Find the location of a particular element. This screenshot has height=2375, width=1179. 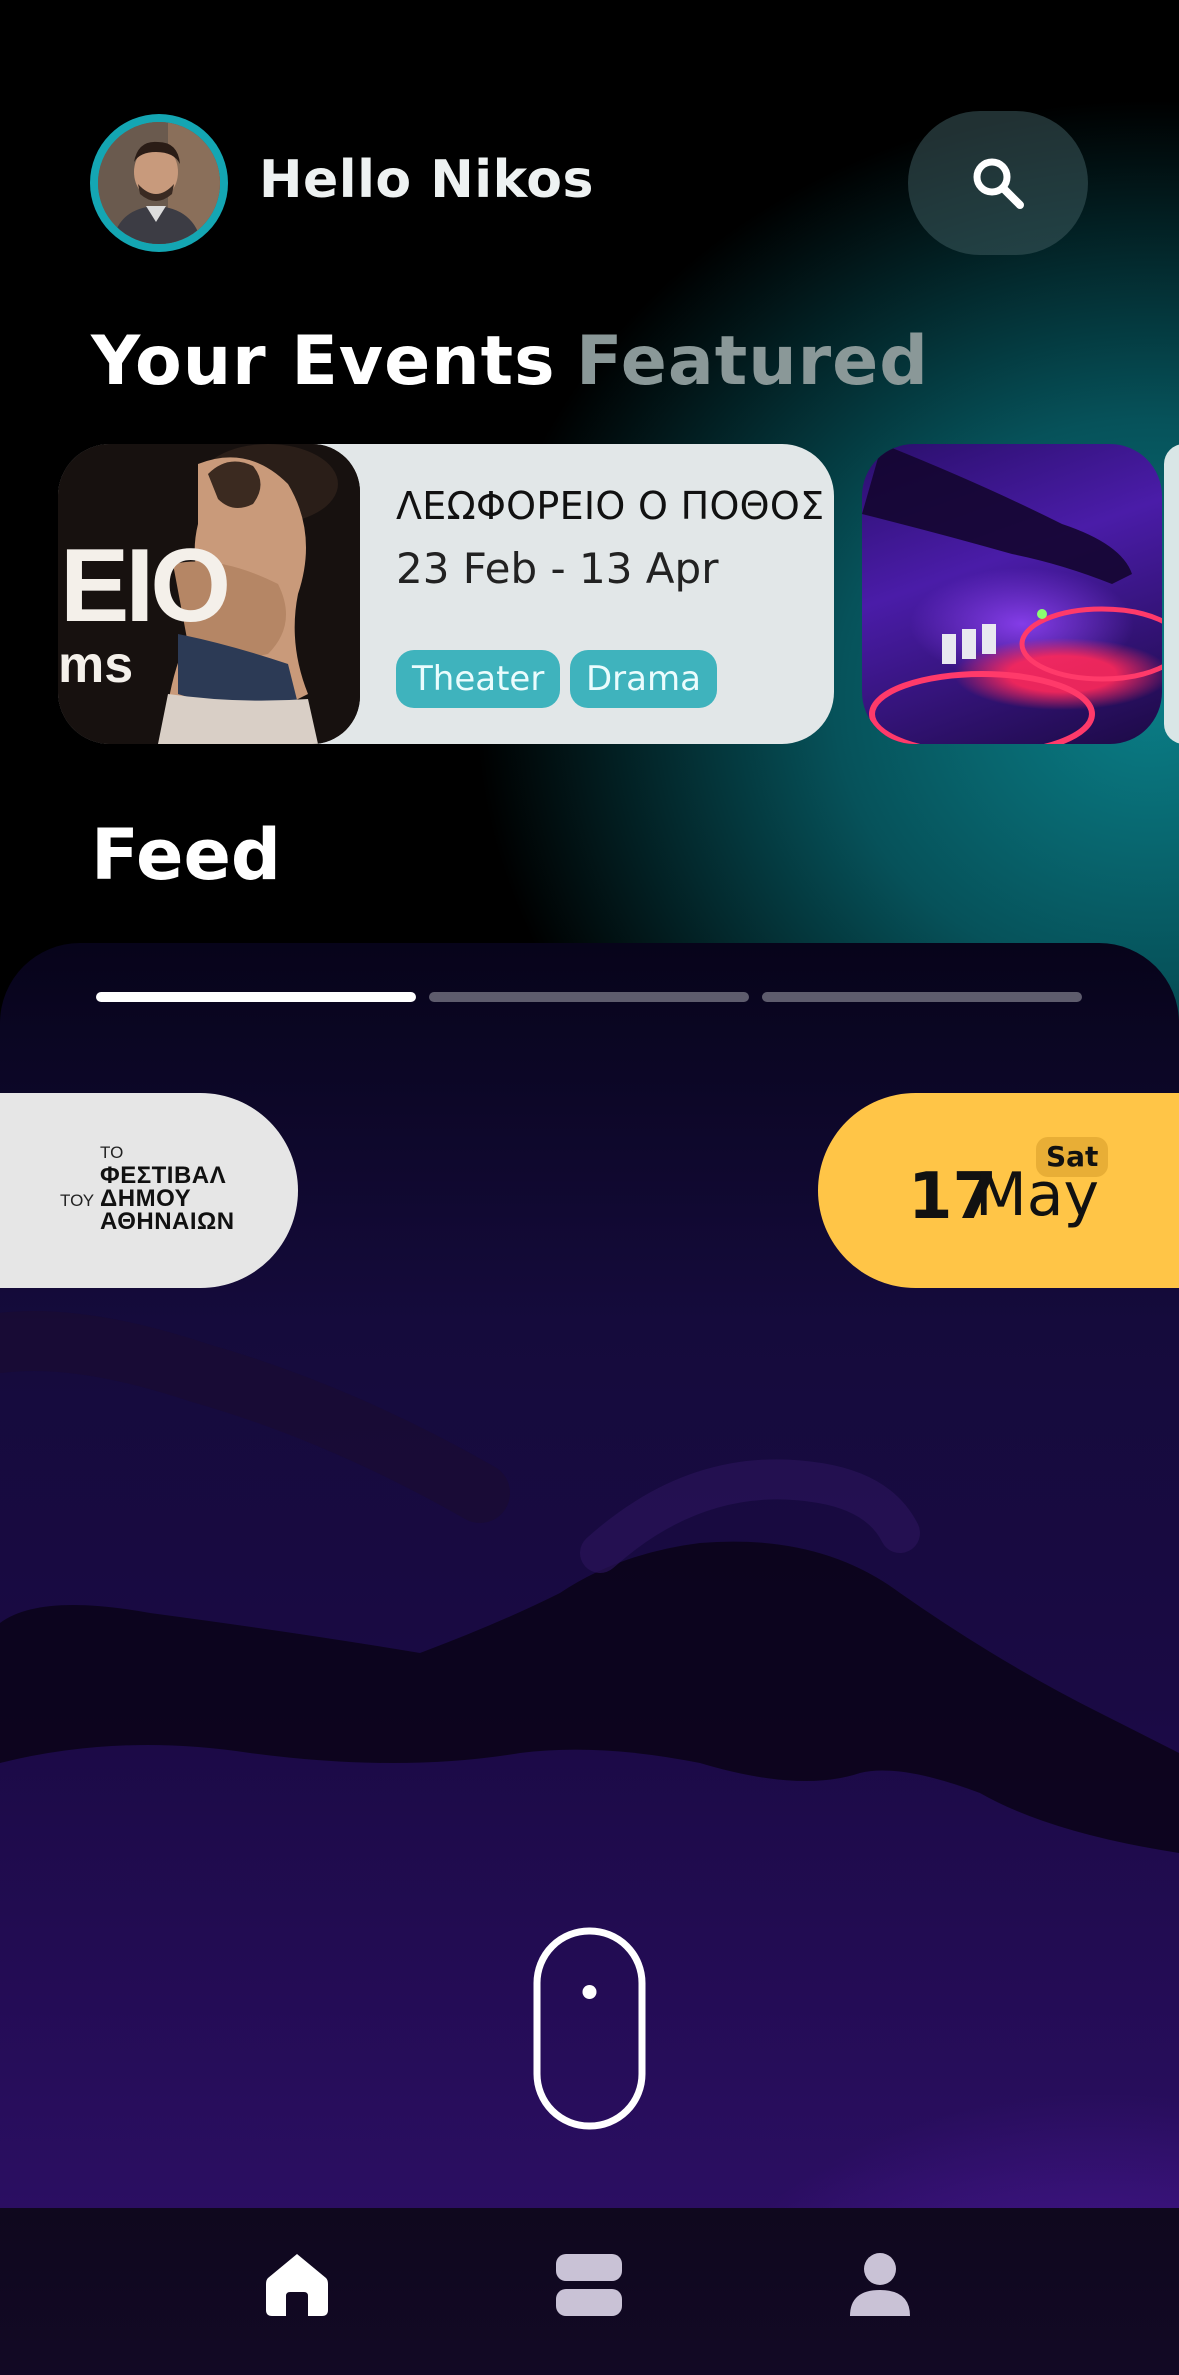

organizer-logo-line4: ΑΘΗΝΑΙΩΝ is located at coordinates (167, 1221).